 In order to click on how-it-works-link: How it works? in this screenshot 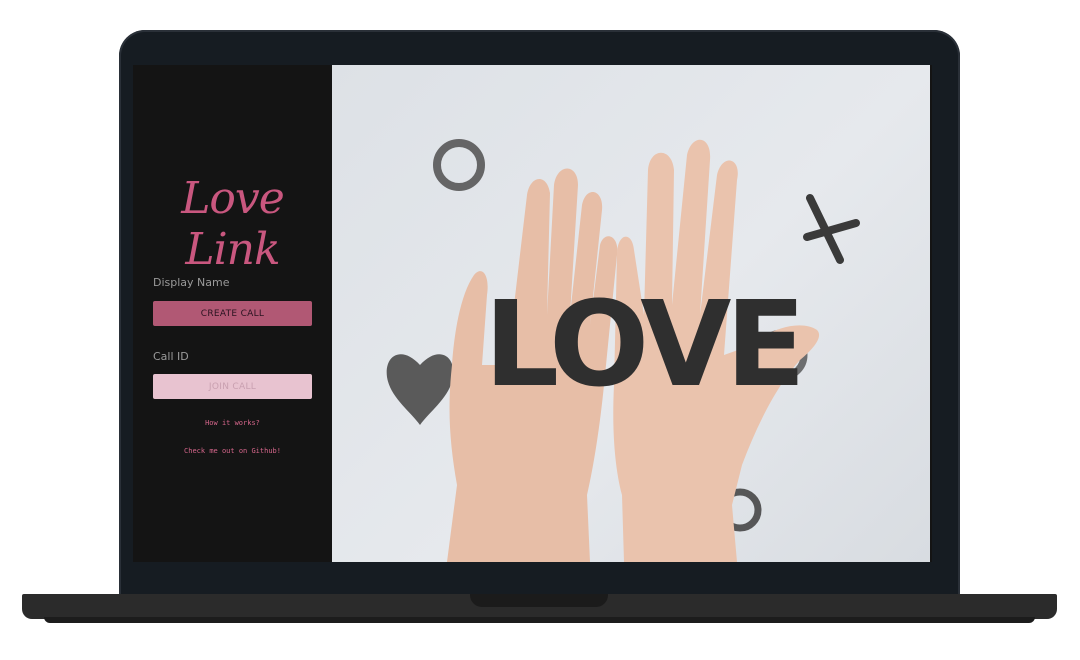, I will do `click(232, 423)`.